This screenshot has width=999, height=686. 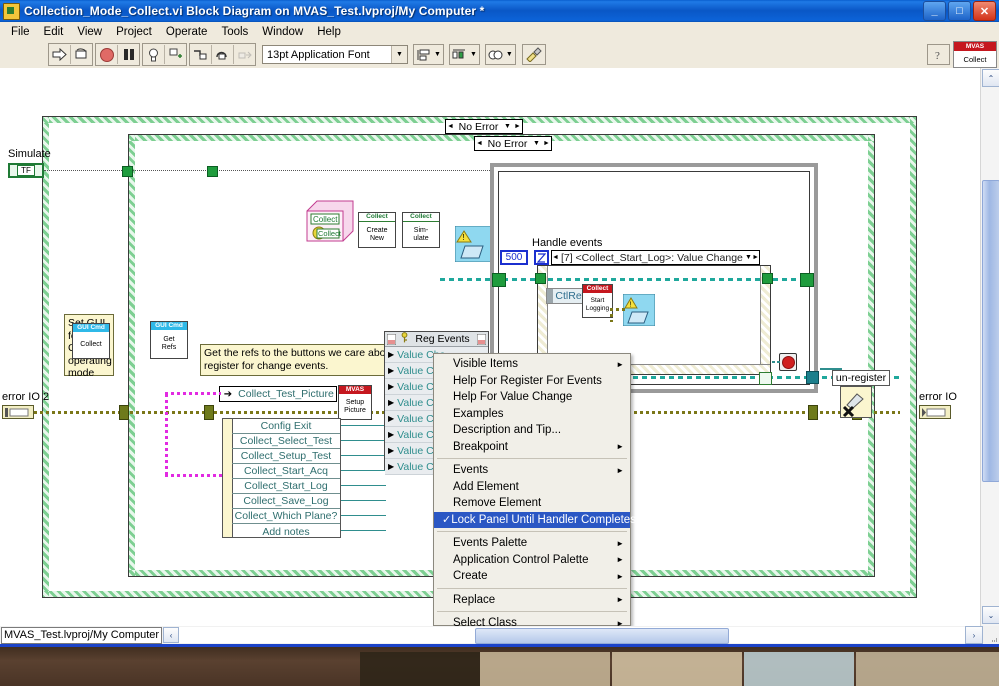 I want to click on distribute-objects-button: ▼, so click(x=464, y=54).